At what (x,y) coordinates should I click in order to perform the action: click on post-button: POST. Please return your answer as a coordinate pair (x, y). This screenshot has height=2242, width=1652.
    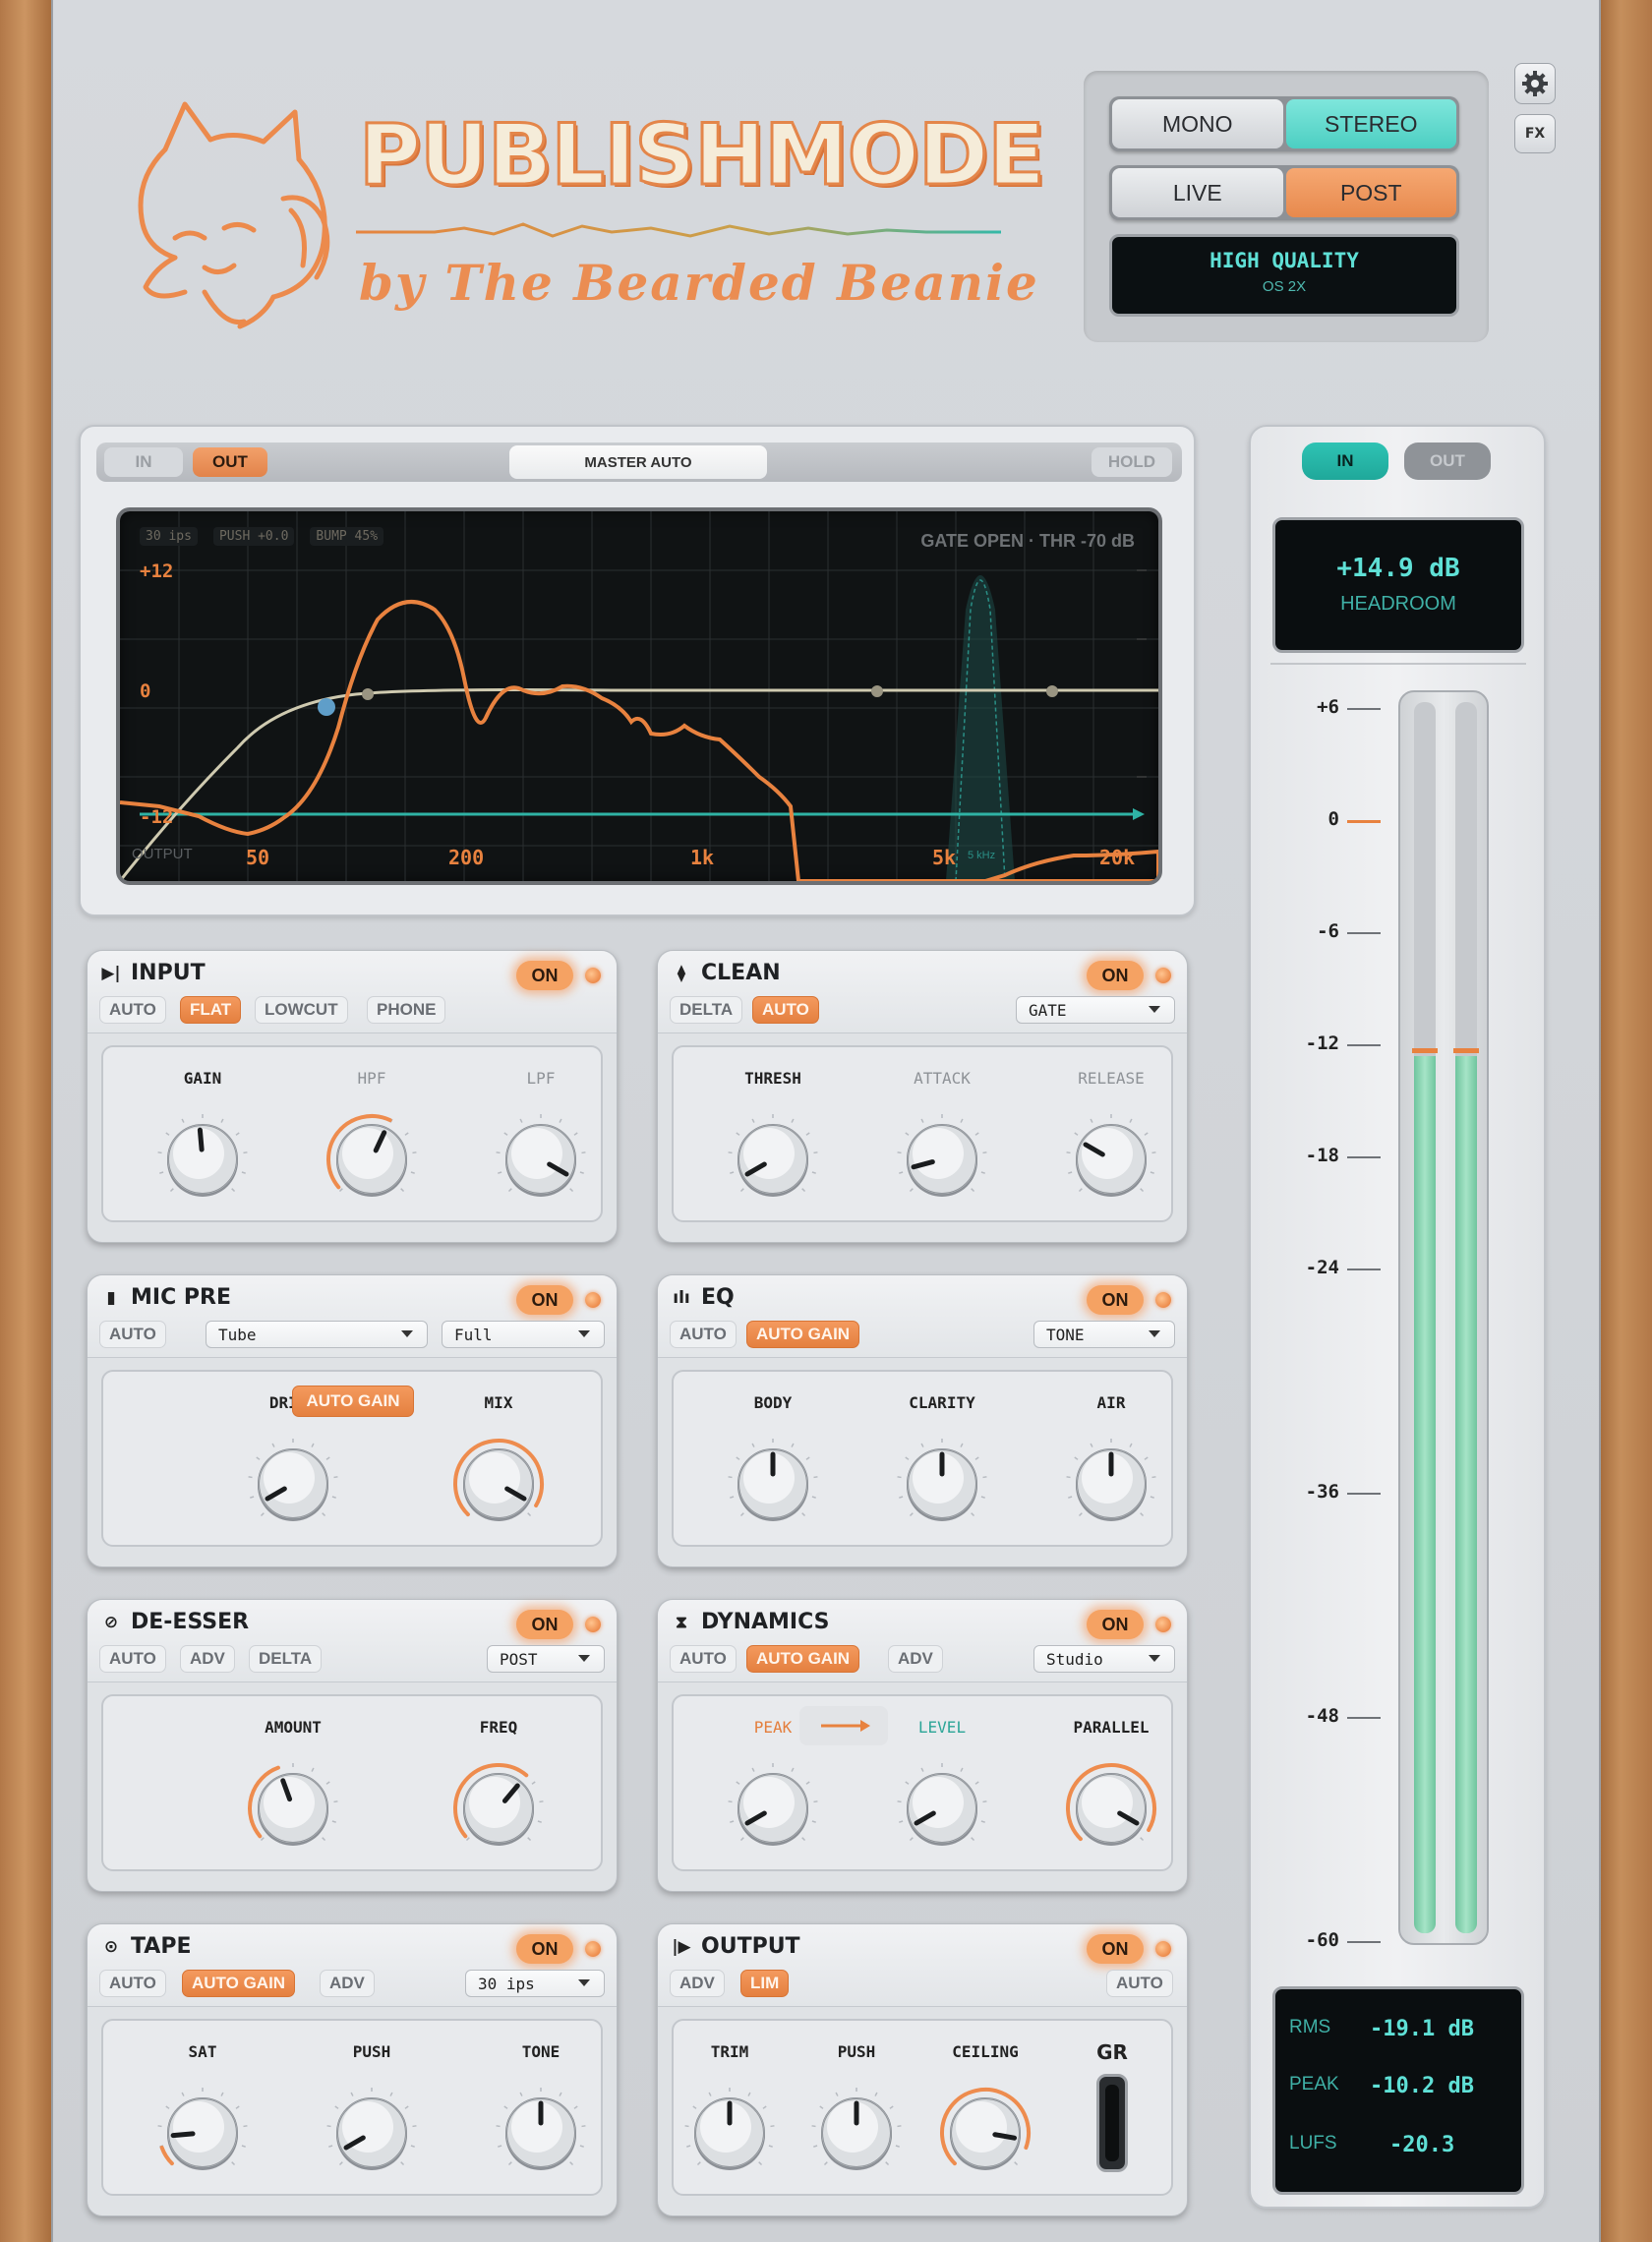
    Looking at the image, I should click on (1370, 192).